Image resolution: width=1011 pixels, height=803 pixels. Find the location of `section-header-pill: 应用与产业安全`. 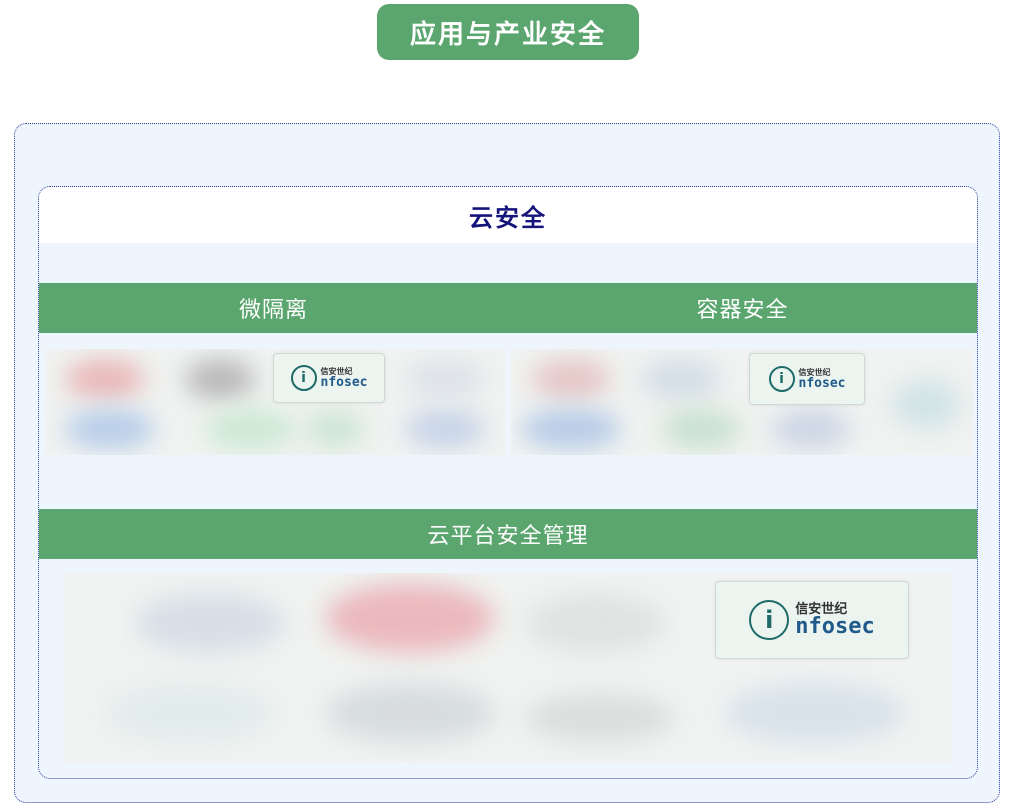

section-header-pill: 应用与产业安全 is located at coordinates (508, 32).